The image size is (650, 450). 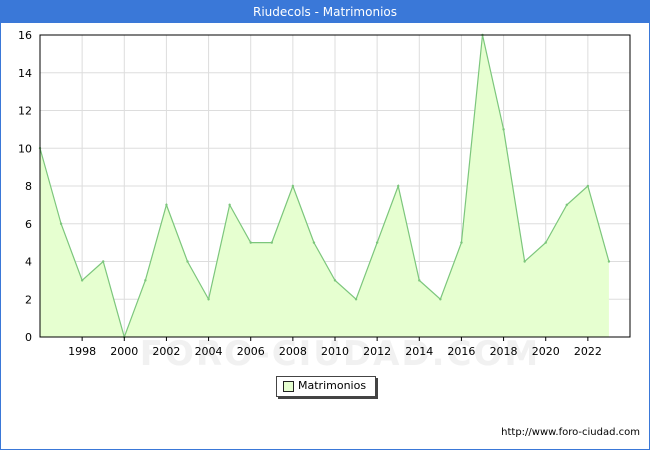 What do you see at coordinates (28, 337) in the screenshot?
I see `y-tick-label: 0` at bounding box center [28, 337].